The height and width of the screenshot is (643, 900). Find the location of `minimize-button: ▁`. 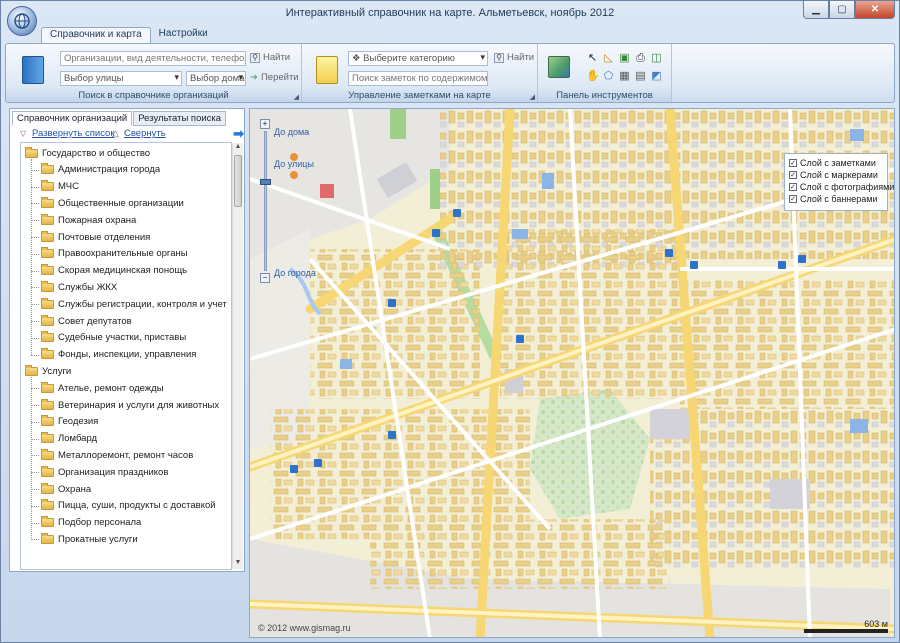

minimize-button: ▁ is located at coordinates (816, 10).